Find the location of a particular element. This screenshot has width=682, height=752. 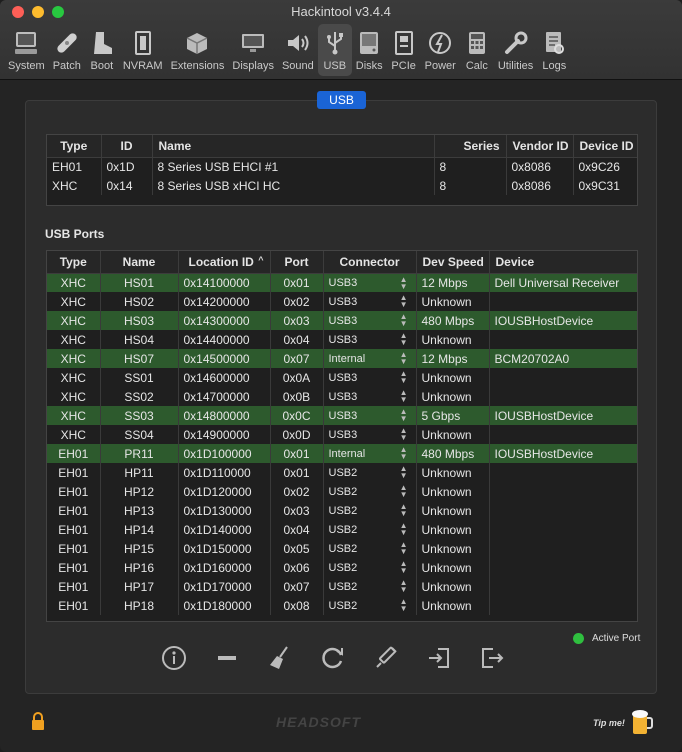

table-row: XHC HS04 0x14400000 0x04 USB3 ▲ ▼ Unknown is located at coordinates (342, 339).